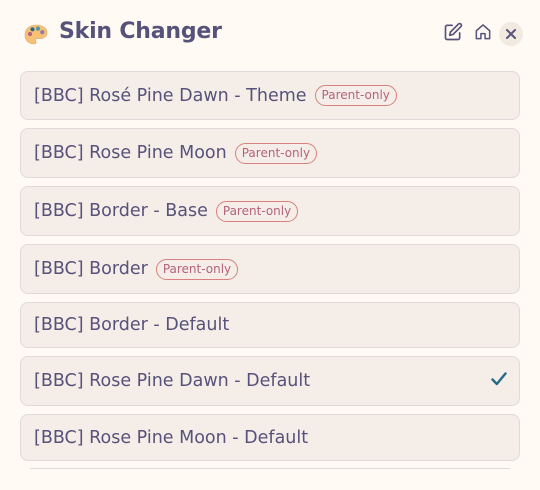 The width and height of the screenshot is (540, 490). Describe the element at coordinates (171, 437) in the screenshot. I see `skin-item-label: [BBC] Rose Pine Moon - Default` at that location.